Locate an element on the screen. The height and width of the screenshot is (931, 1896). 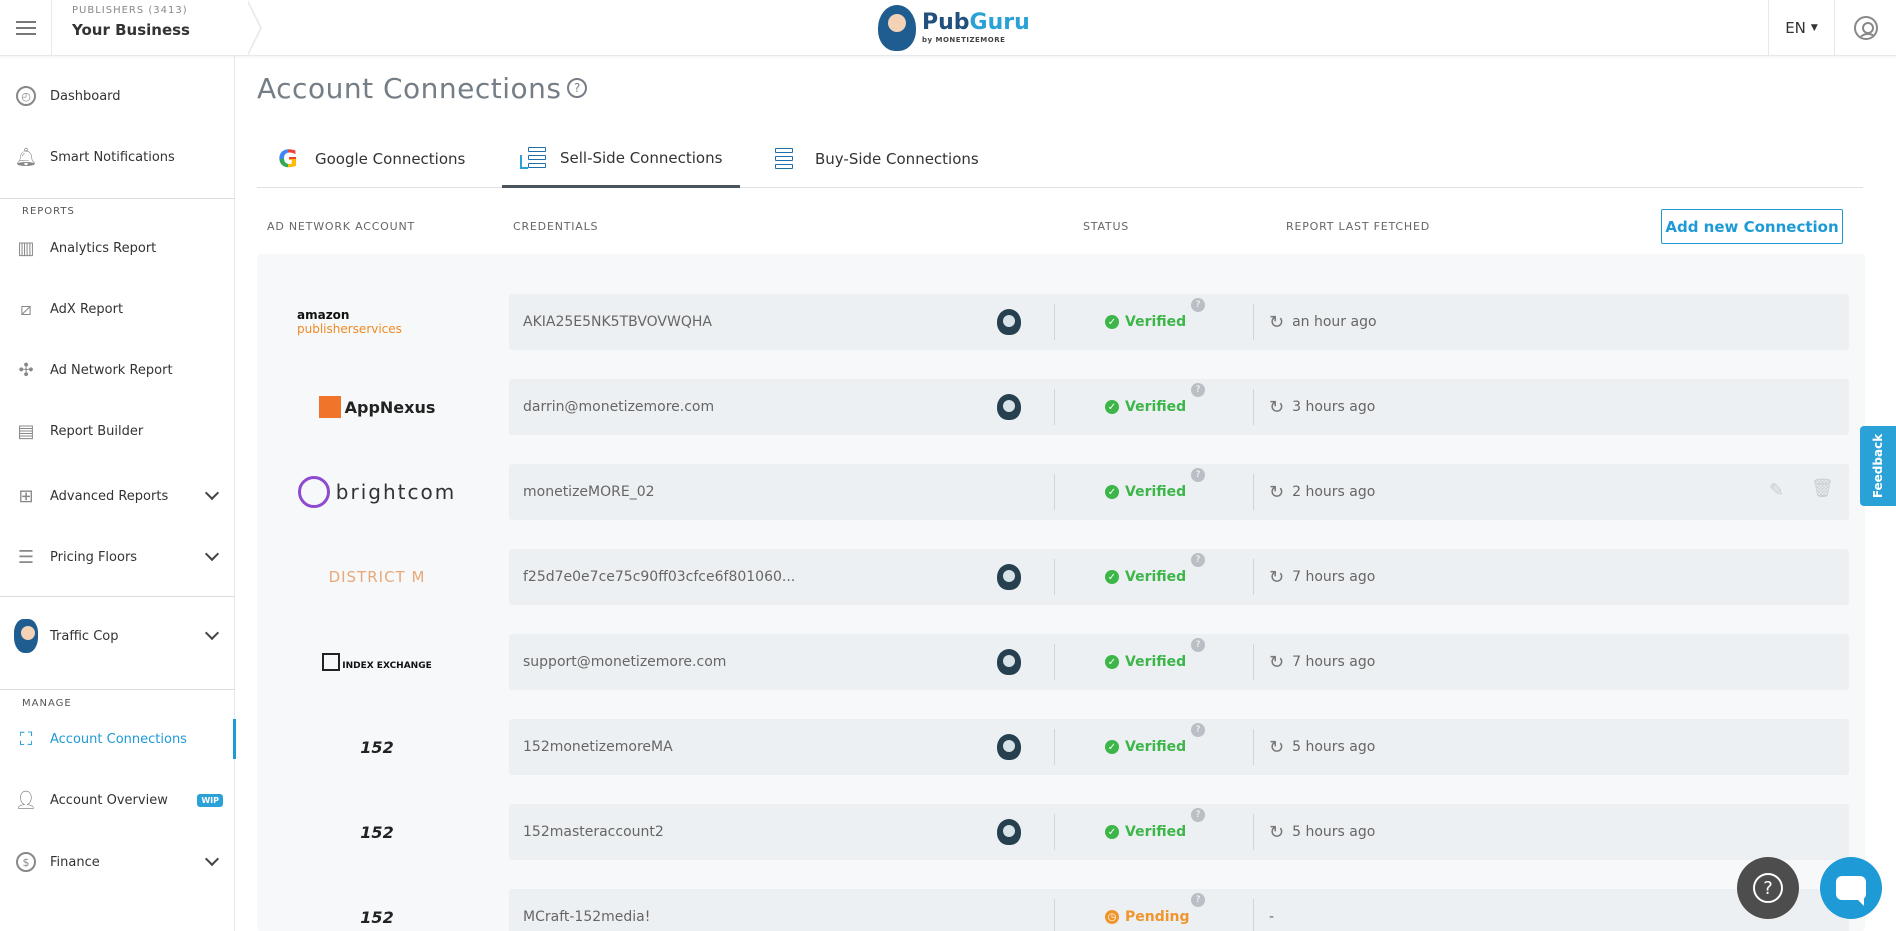
adx-icon: ⧄ is located at coordinates (26, 309).